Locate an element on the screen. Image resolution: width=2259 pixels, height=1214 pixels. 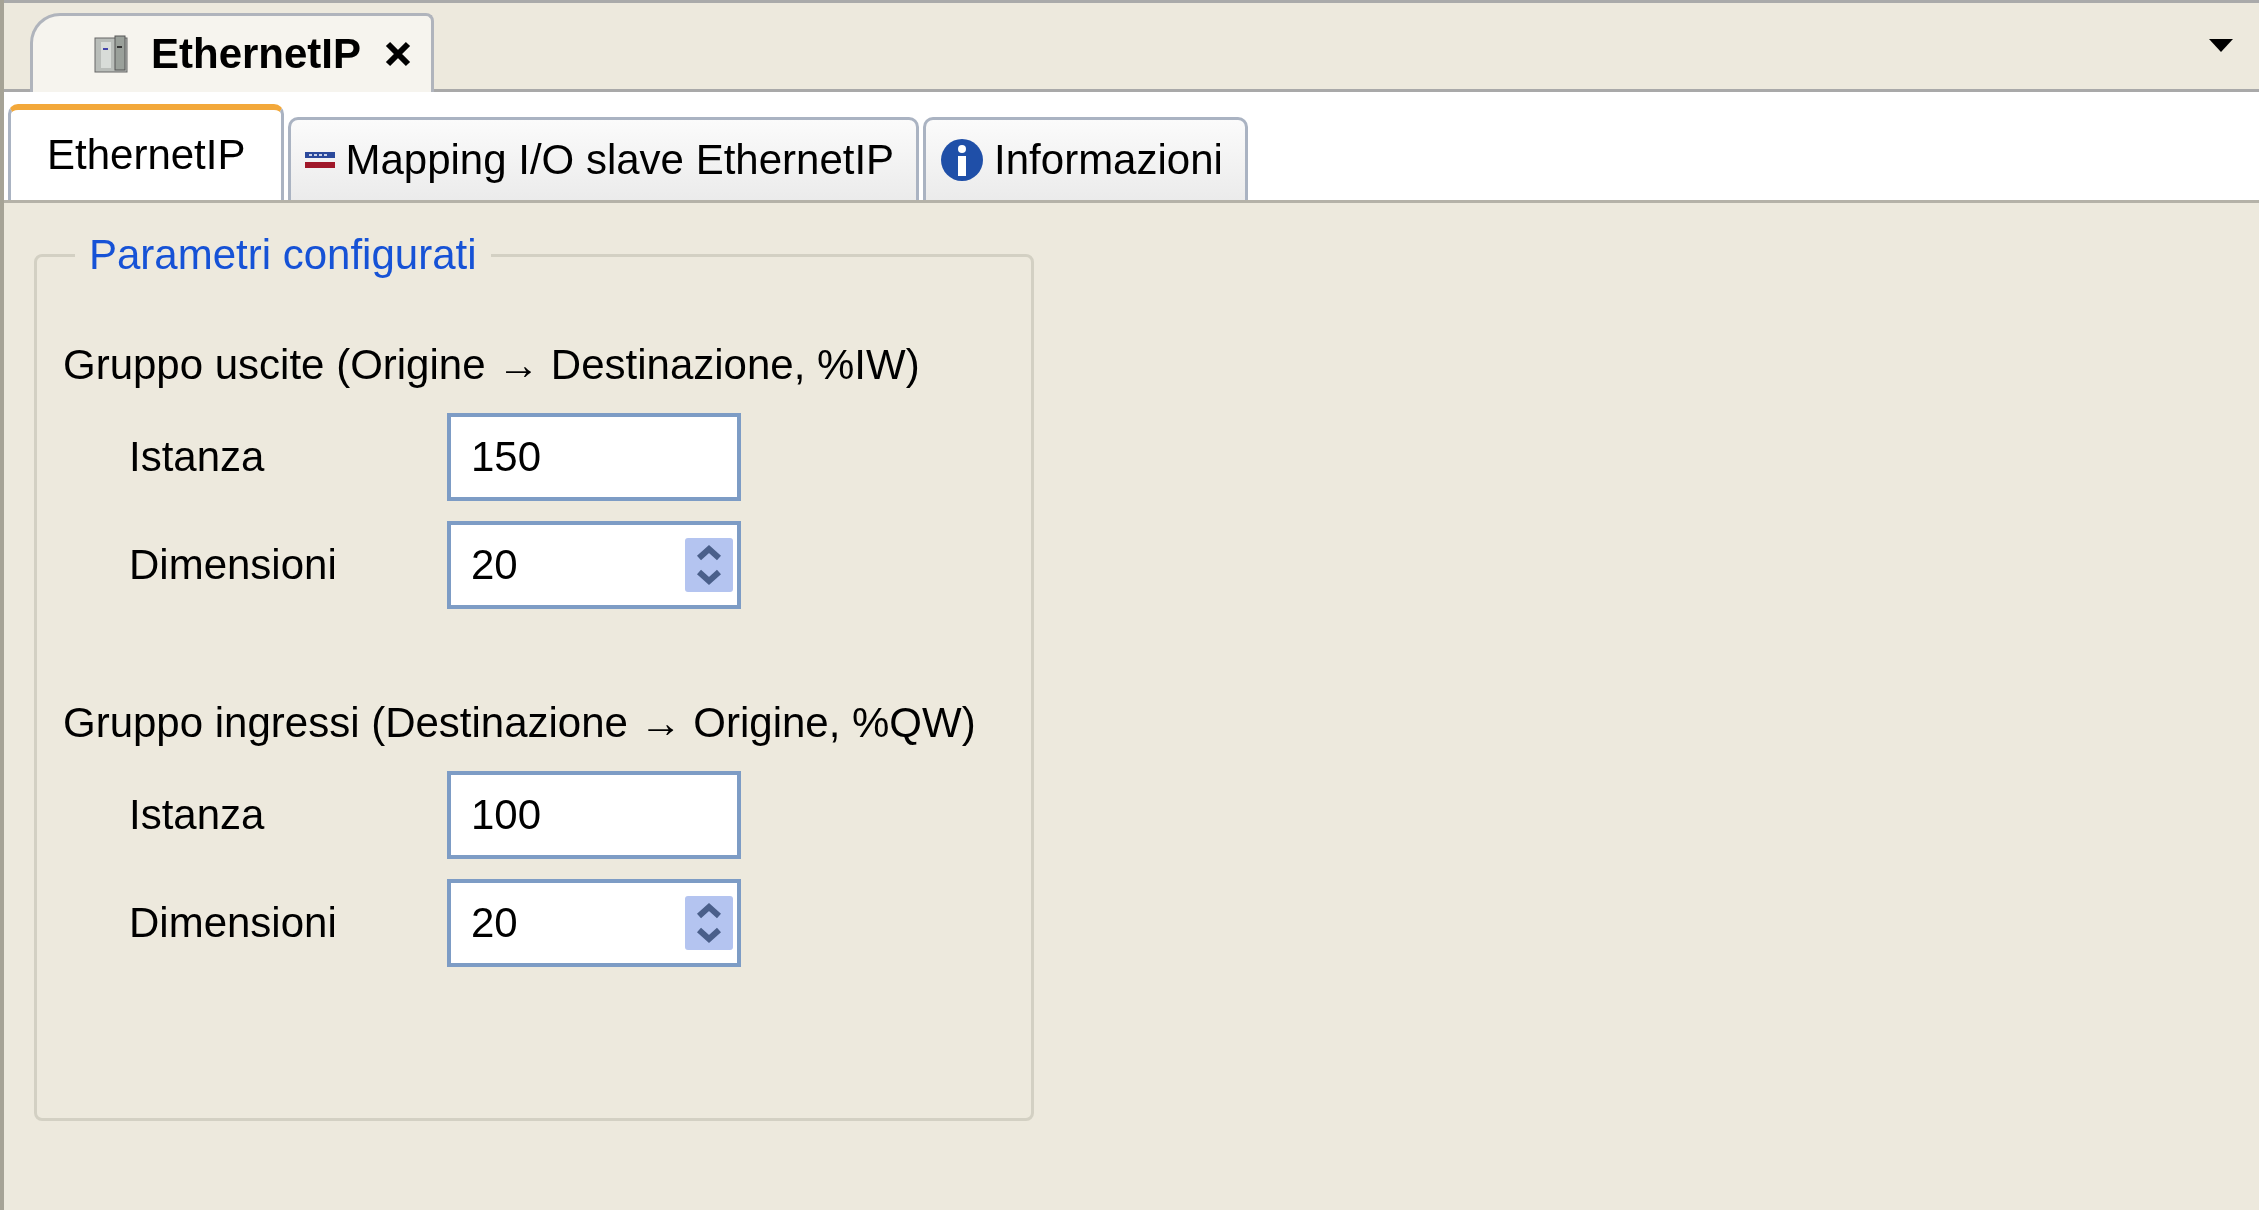
dropdown-arrow-icon is located at coordinates (2221, 46).